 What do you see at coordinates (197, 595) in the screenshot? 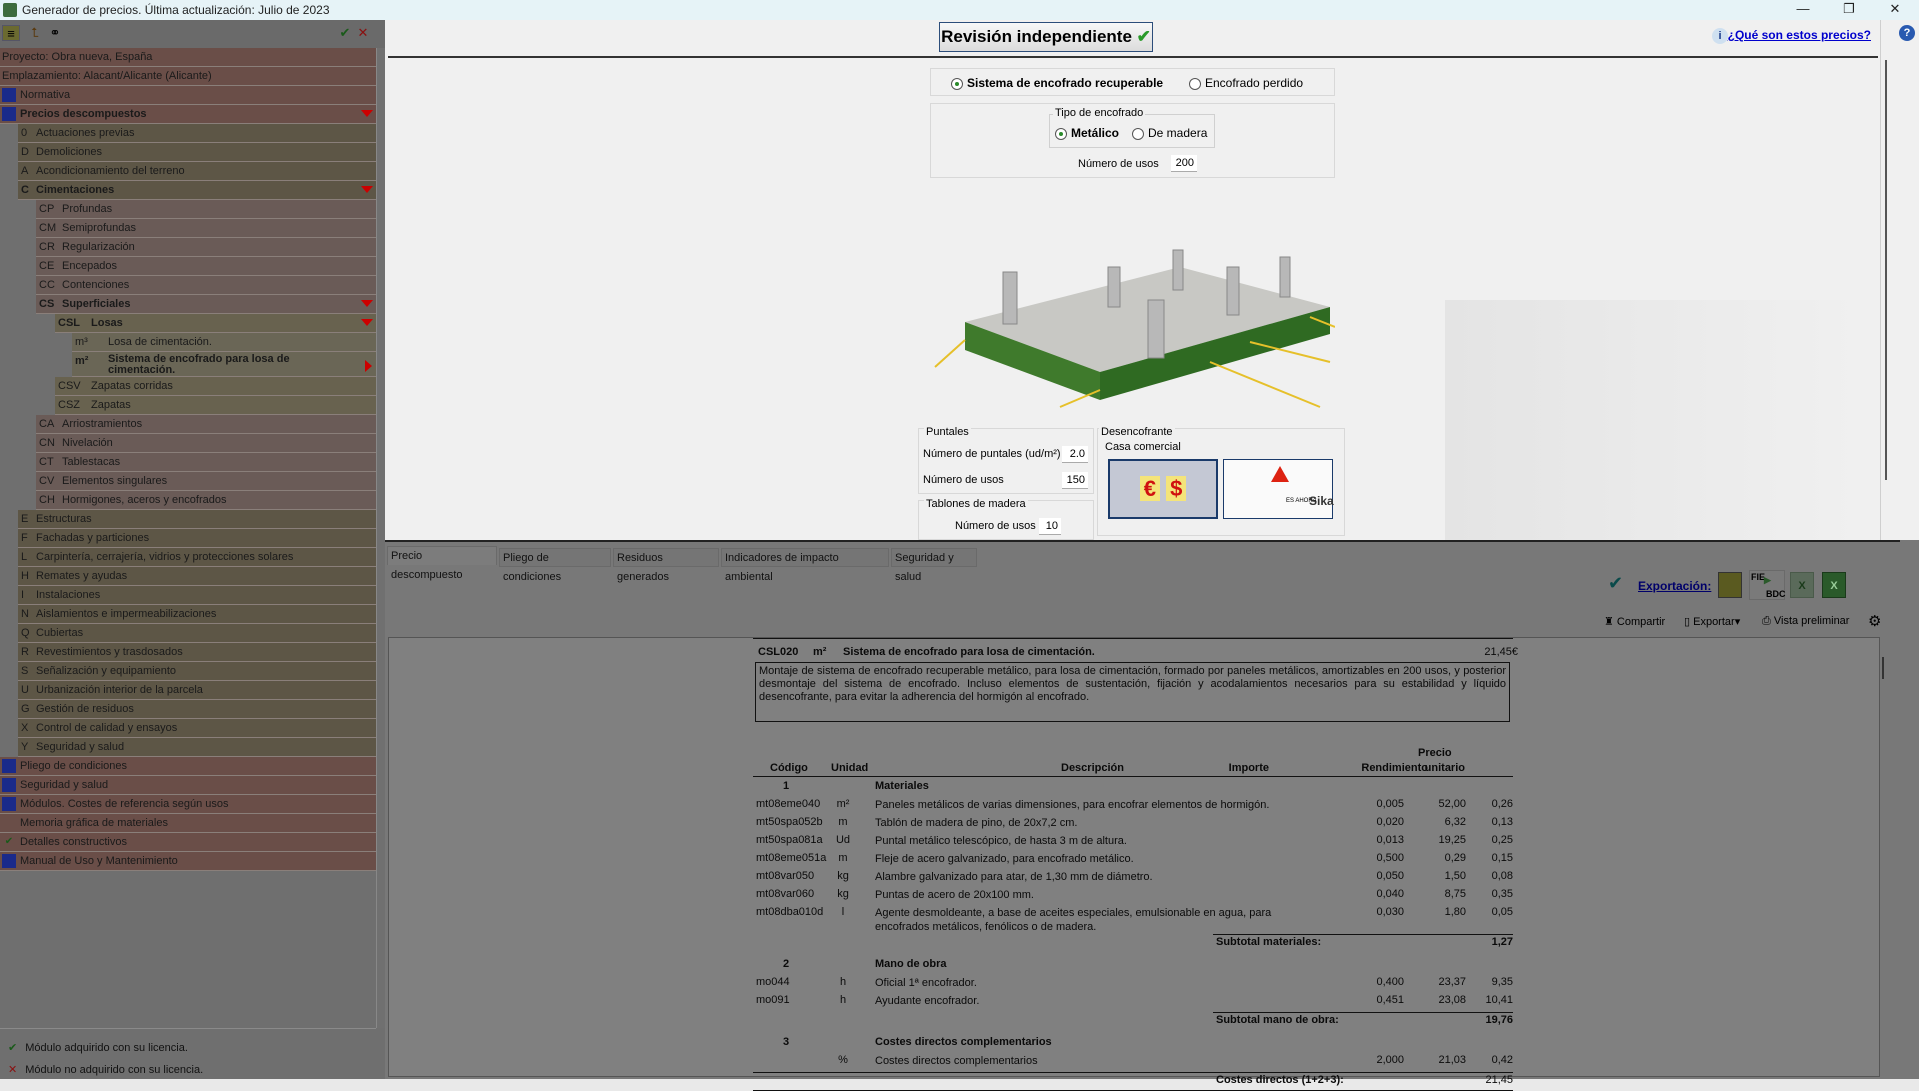
I see `tree-item: I Instalaciones` at bounding box center [197, 595].